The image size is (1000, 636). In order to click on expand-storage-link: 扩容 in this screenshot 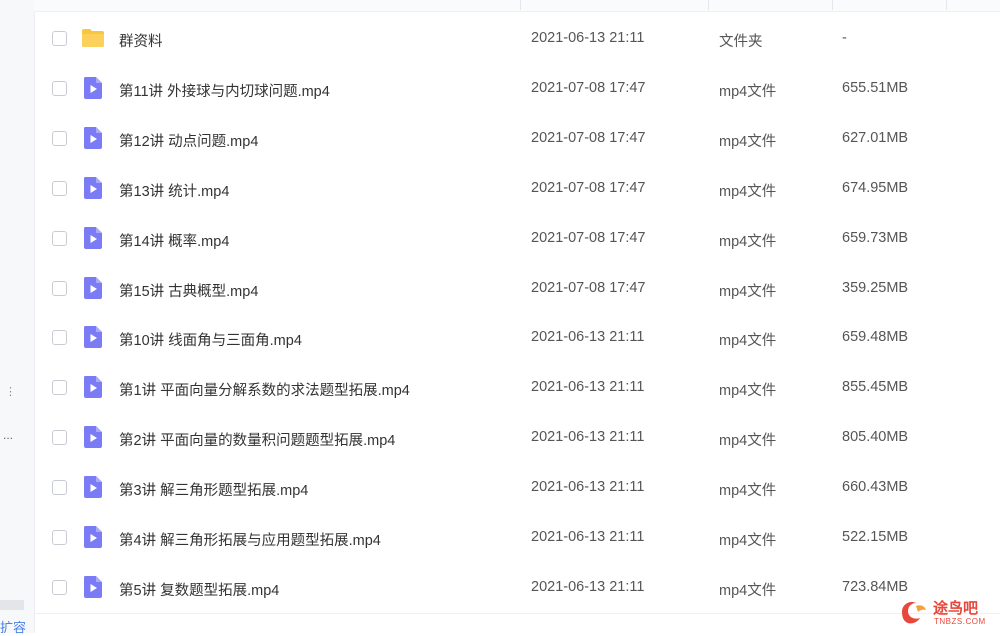, I will do `click(13, 626)`.